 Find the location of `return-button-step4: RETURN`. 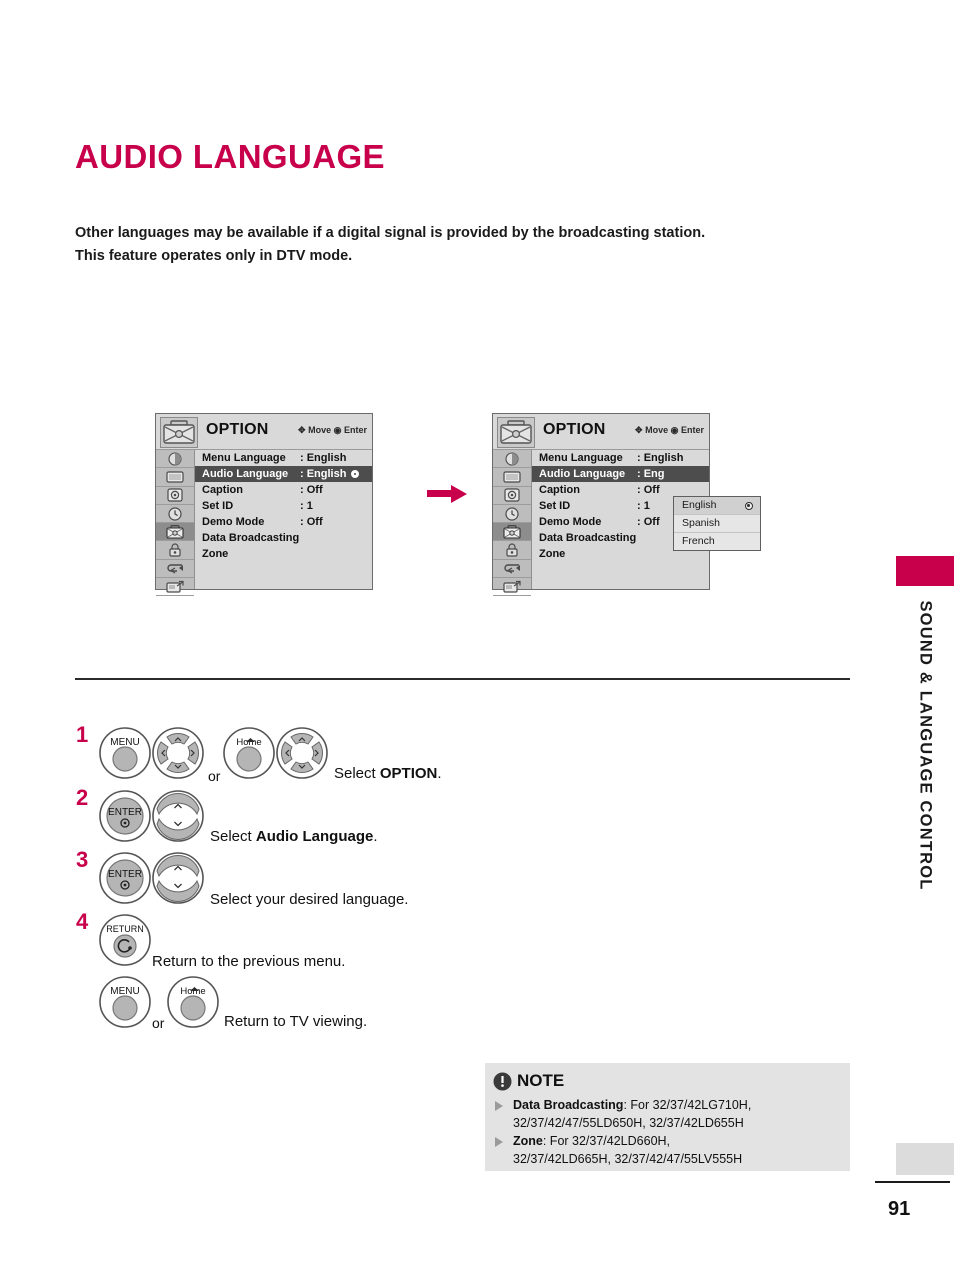

return-button-step4: RETURN is located at coordinates (125, 940).